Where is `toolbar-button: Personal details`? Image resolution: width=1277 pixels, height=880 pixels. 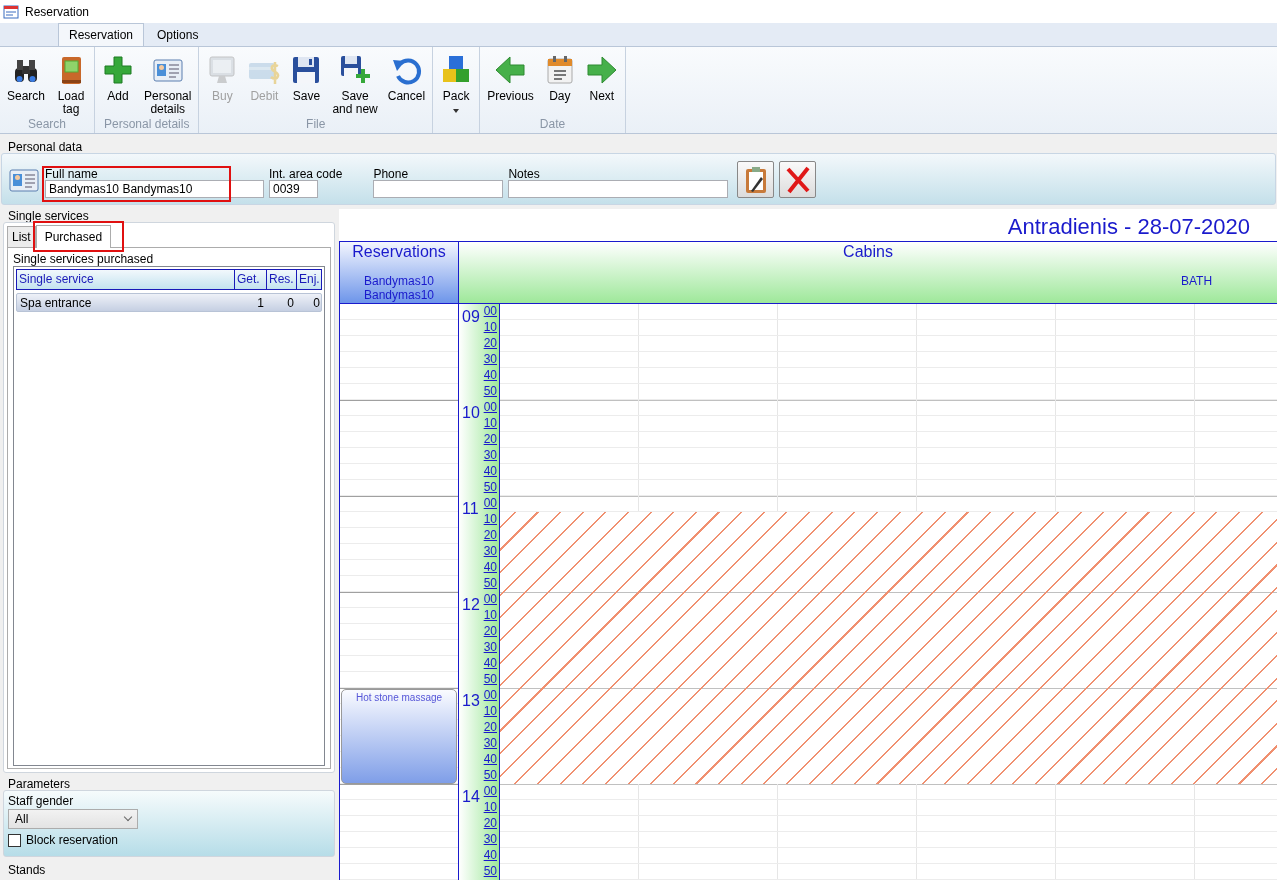 toolbar-button: Personal details is located at coordinates (168, 85).